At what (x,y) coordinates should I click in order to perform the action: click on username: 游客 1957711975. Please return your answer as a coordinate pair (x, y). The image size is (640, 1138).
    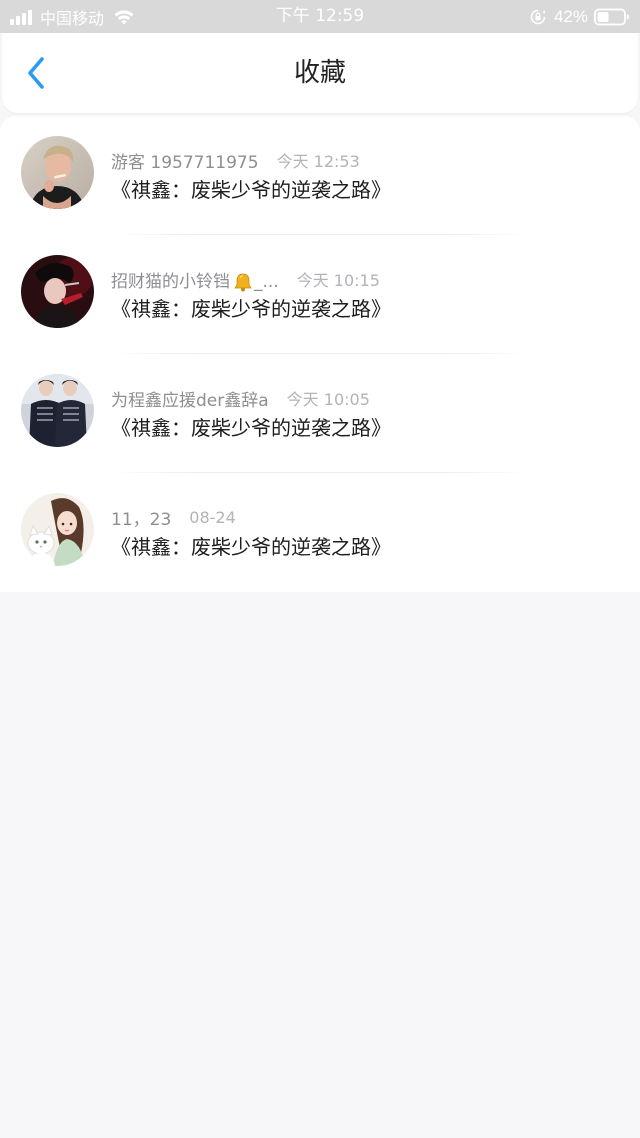
    Looking at the image, I should click on (185, 160).